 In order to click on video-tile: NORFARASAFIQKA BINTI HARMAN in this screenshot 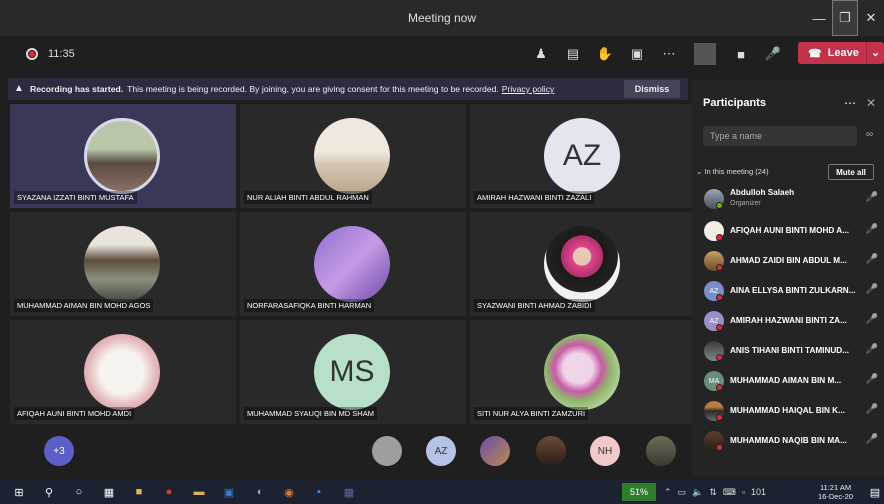, I will do `click(353, 264)`.